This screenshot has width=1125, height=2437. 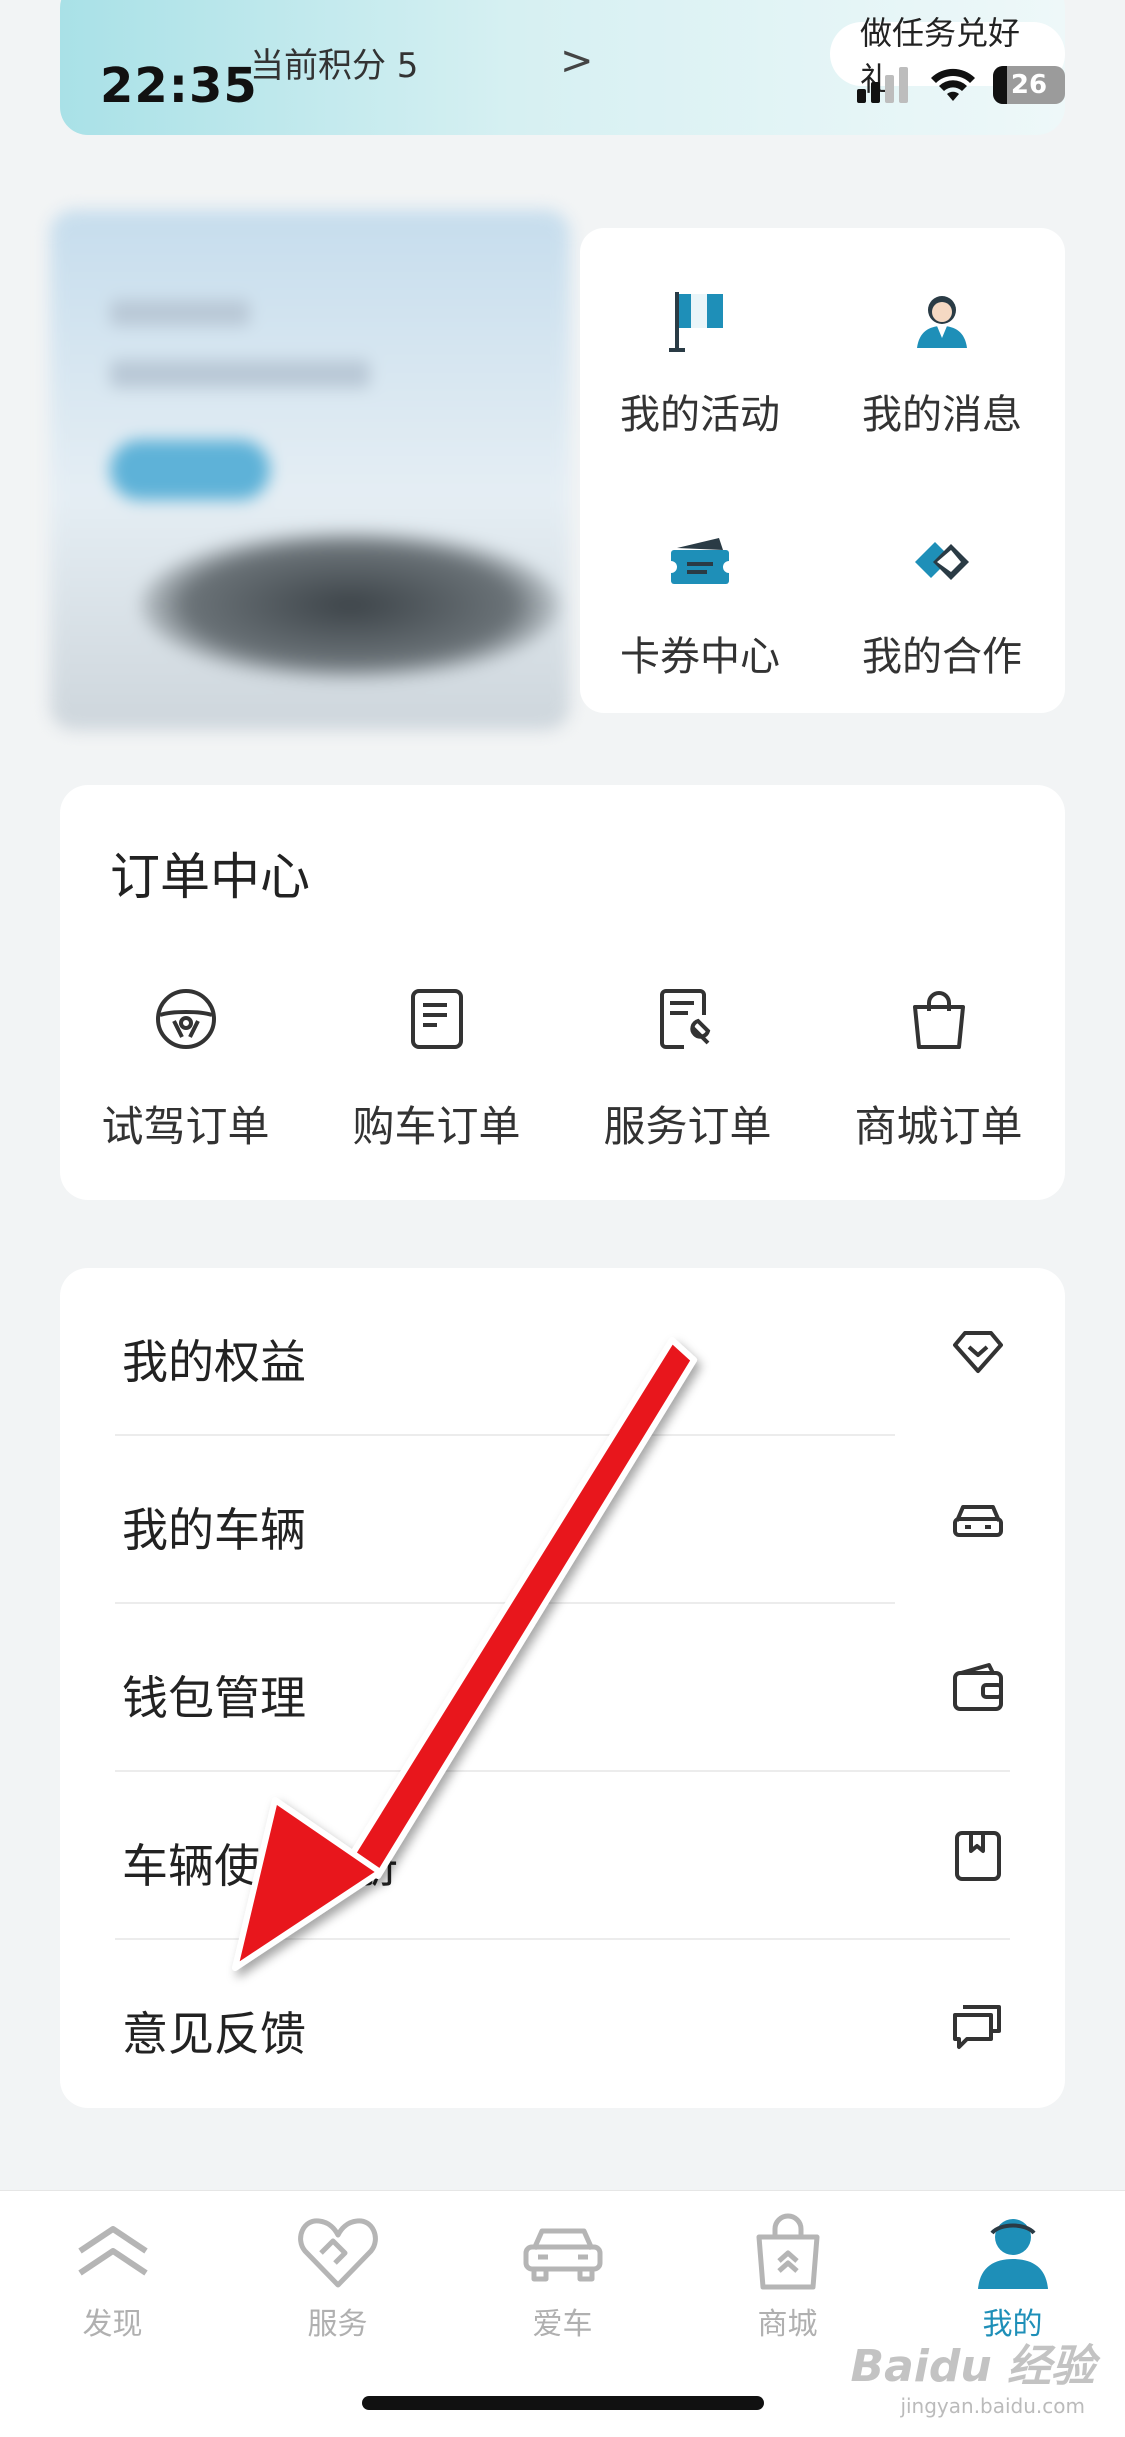 I want to click on quick-item-label: 我的活动, so click(x=700, y=415).